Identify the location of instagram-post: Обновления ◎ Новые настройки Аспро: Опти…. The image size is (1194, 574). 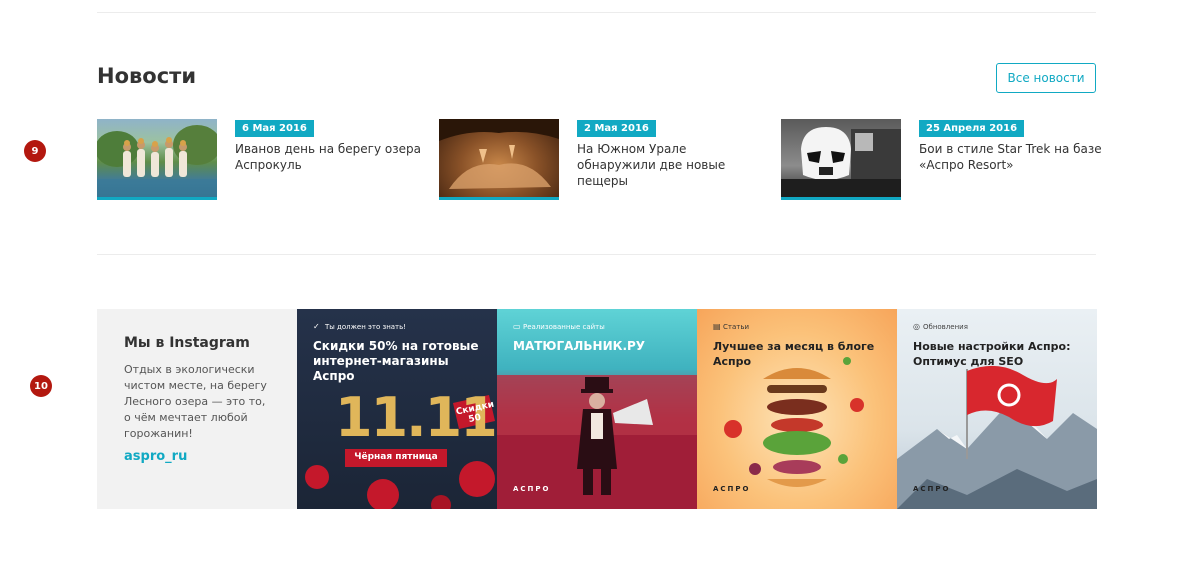
(997, 409).